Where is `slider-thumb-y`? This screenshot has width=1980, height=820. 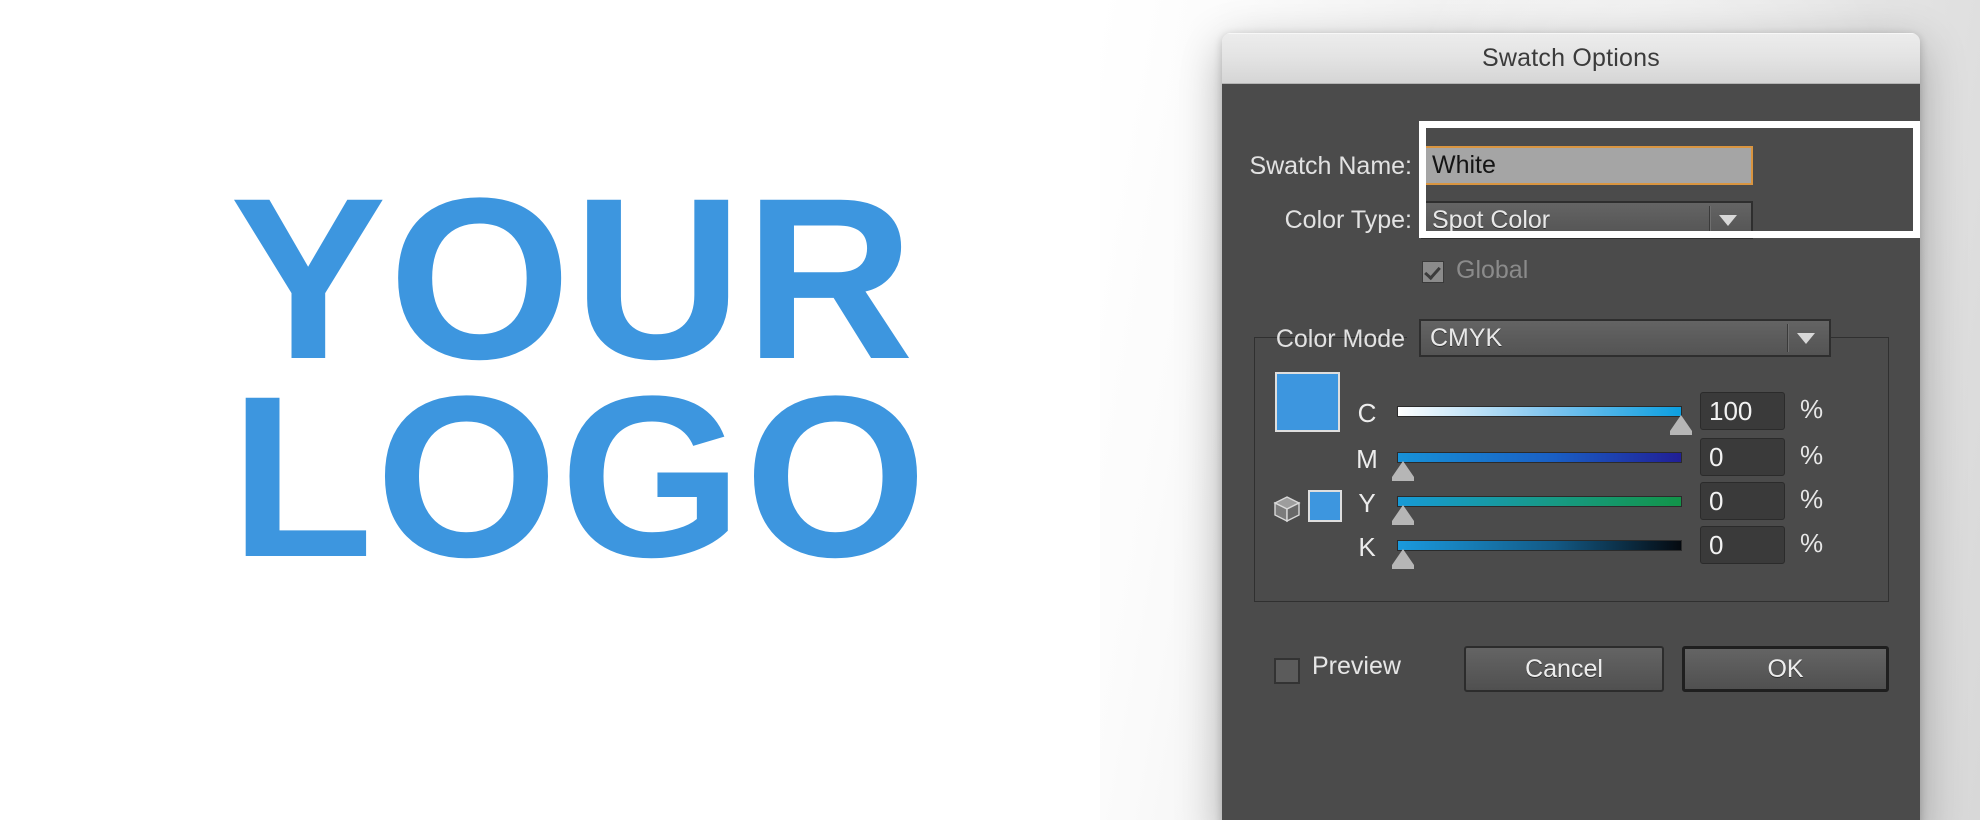
slider-thumb-y is located at coordinates (1403, 515).